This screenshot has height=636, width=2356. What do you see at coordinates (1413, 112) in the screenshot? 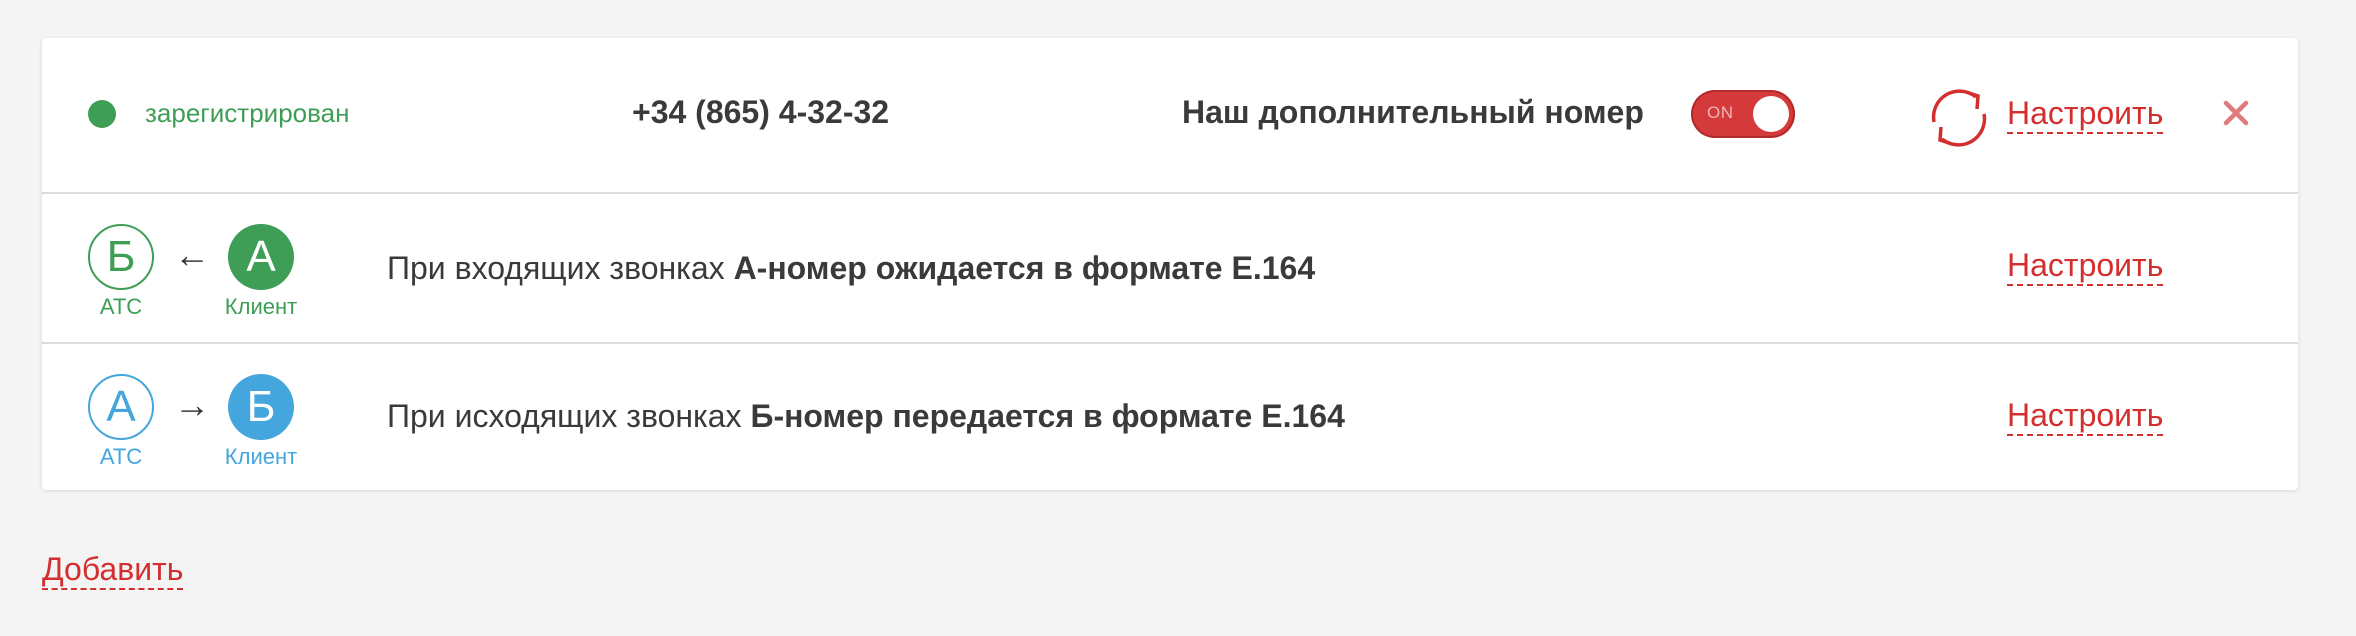
I see `number-name: Наш дополнительный номер` at bounding box center [1413, 112].